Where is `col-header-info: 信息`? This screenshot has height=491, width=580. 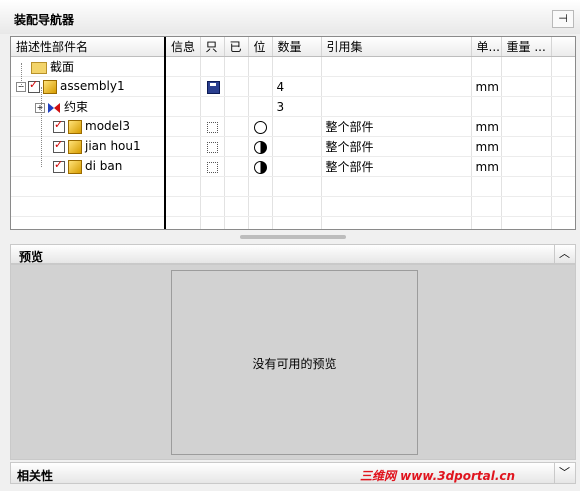
col-header-info: 信息 is located at coordinates (183, 47).